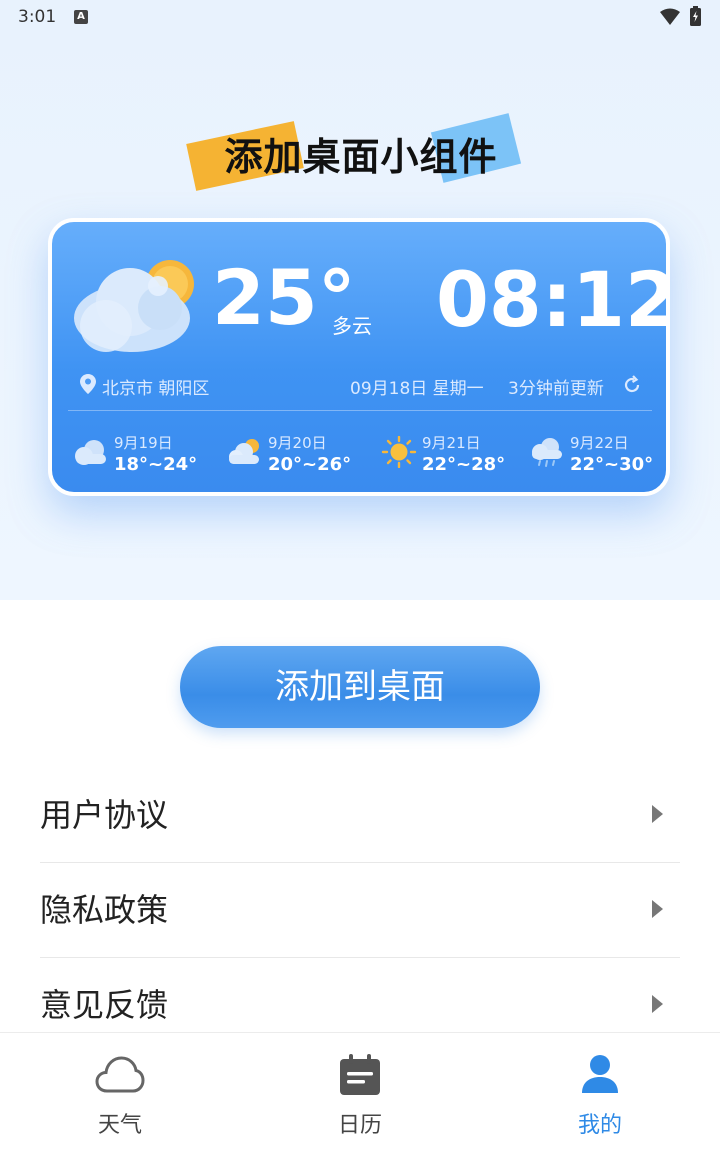  Describe the element at coordinates (310, 464) in the screenshot. I see `forecast-temp: 20°~26°` at that location.